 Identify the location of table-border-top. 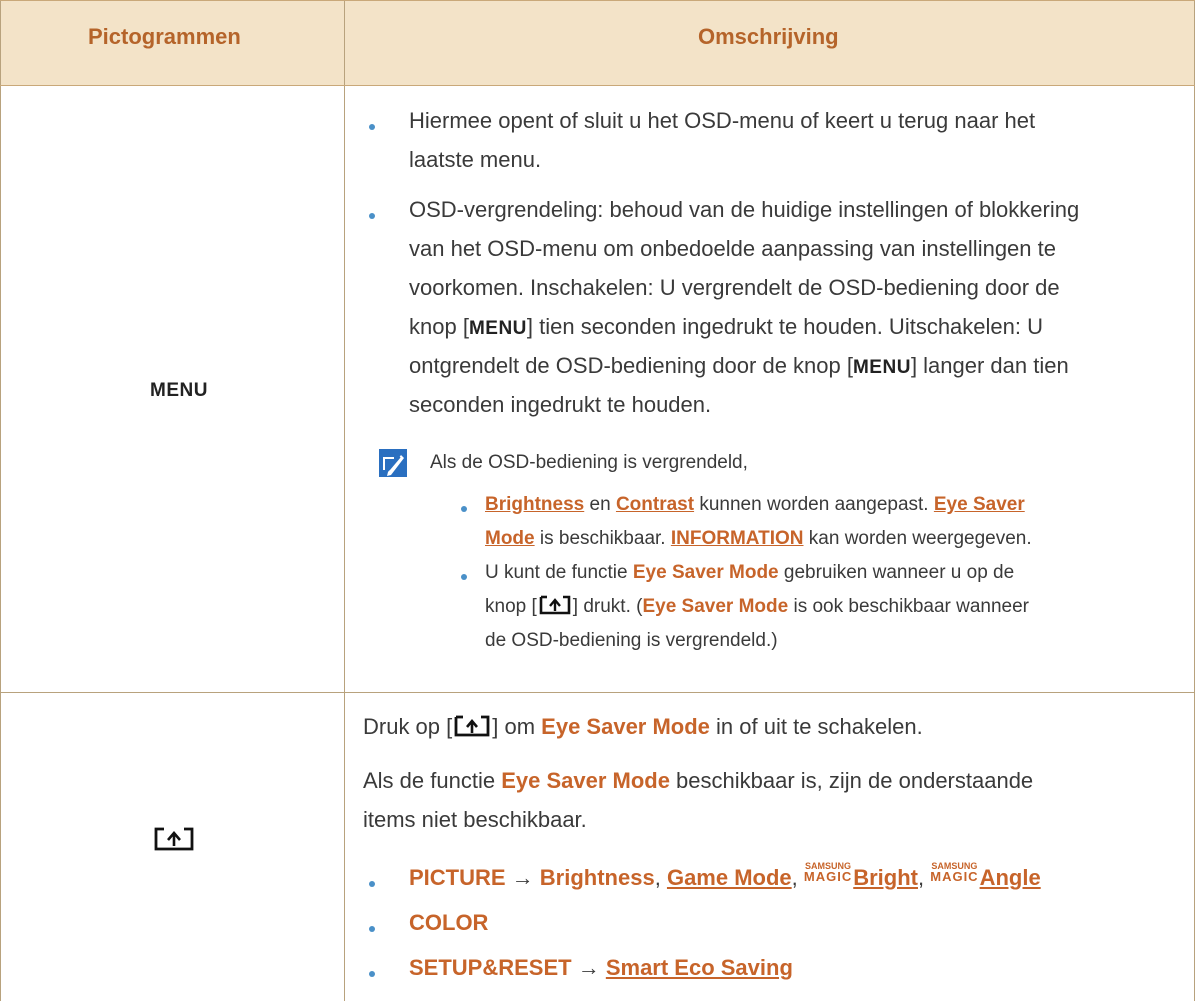
(597, 0).